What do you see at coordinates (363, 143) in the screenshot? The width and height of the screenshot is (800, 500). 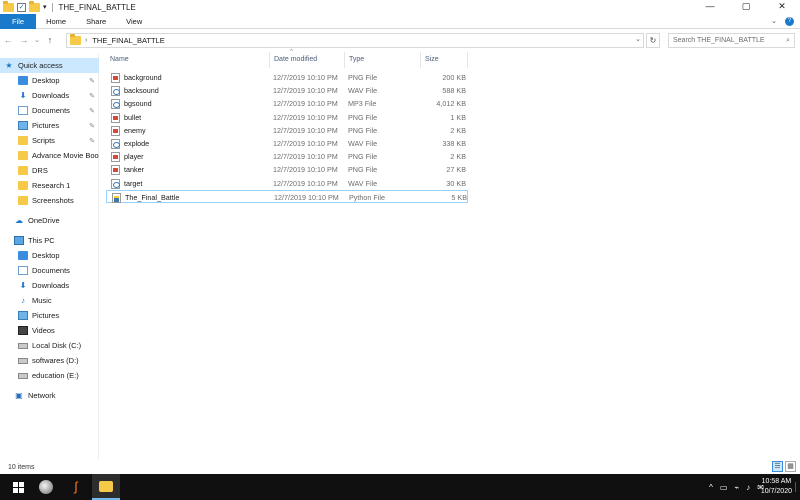 I see `file-type: WAV File` at bounding box center [363, 143].